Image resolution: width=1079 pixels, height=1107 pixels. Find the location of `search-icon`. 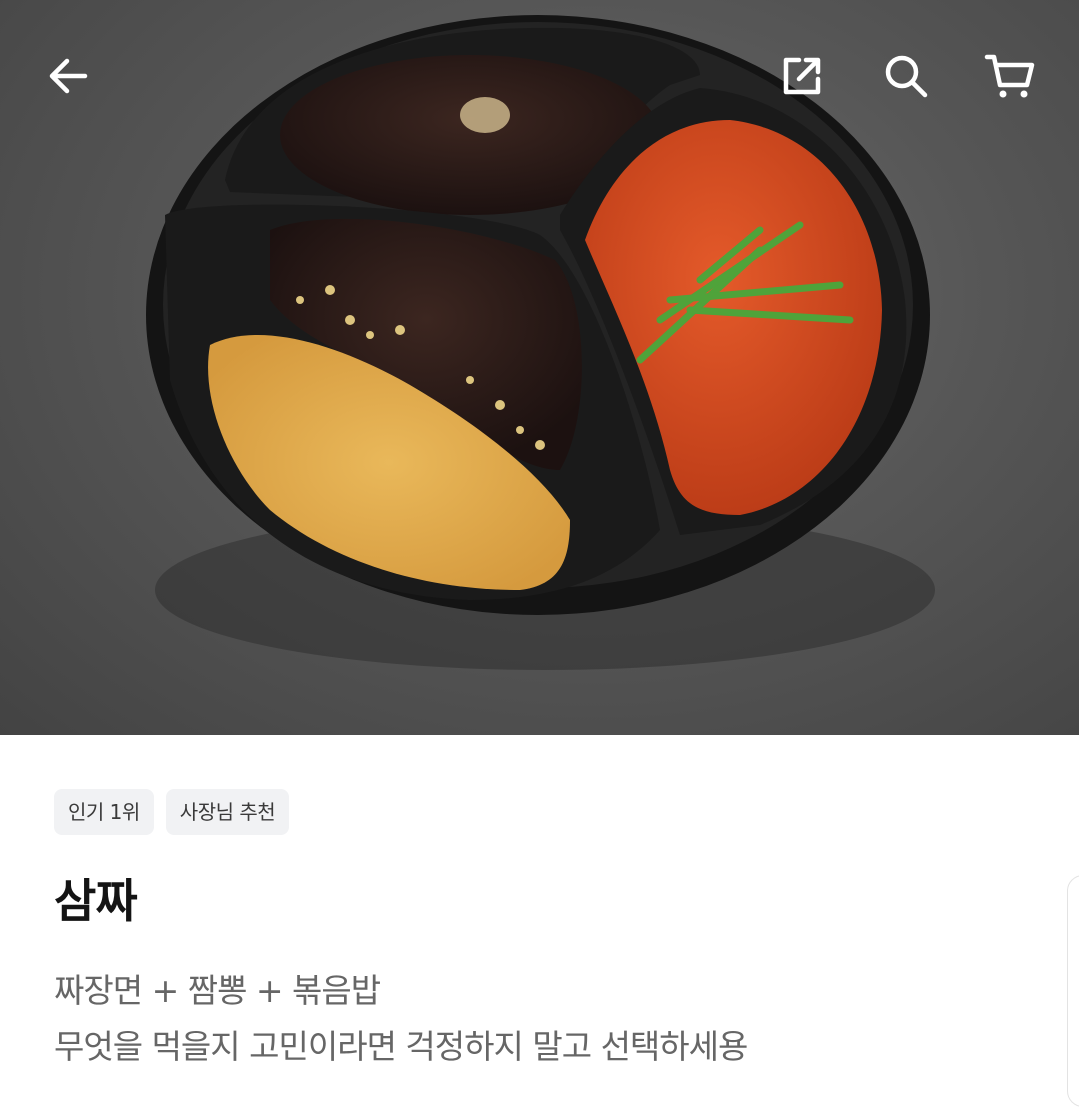

search-icon is located at coordinates (906, 76).